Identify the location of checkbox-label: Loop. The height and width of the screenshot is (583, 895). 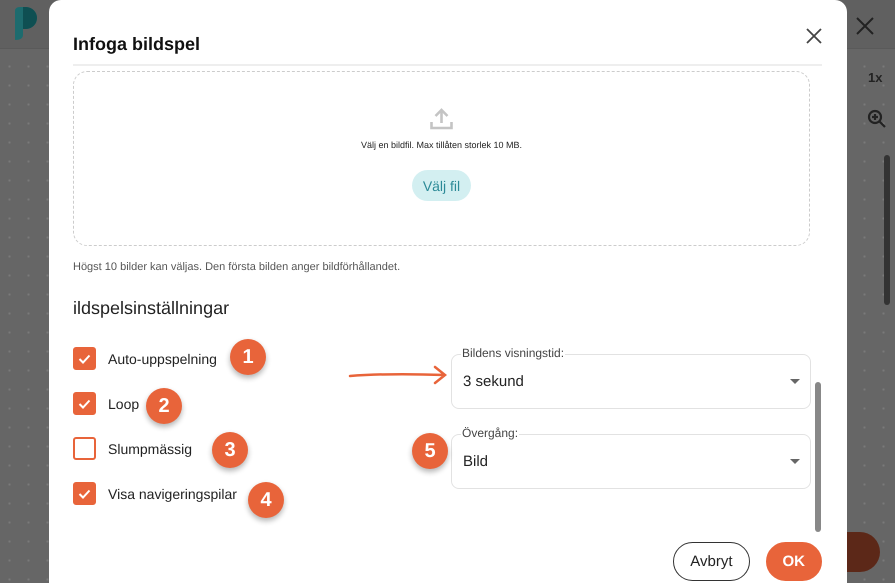
(124, 404).